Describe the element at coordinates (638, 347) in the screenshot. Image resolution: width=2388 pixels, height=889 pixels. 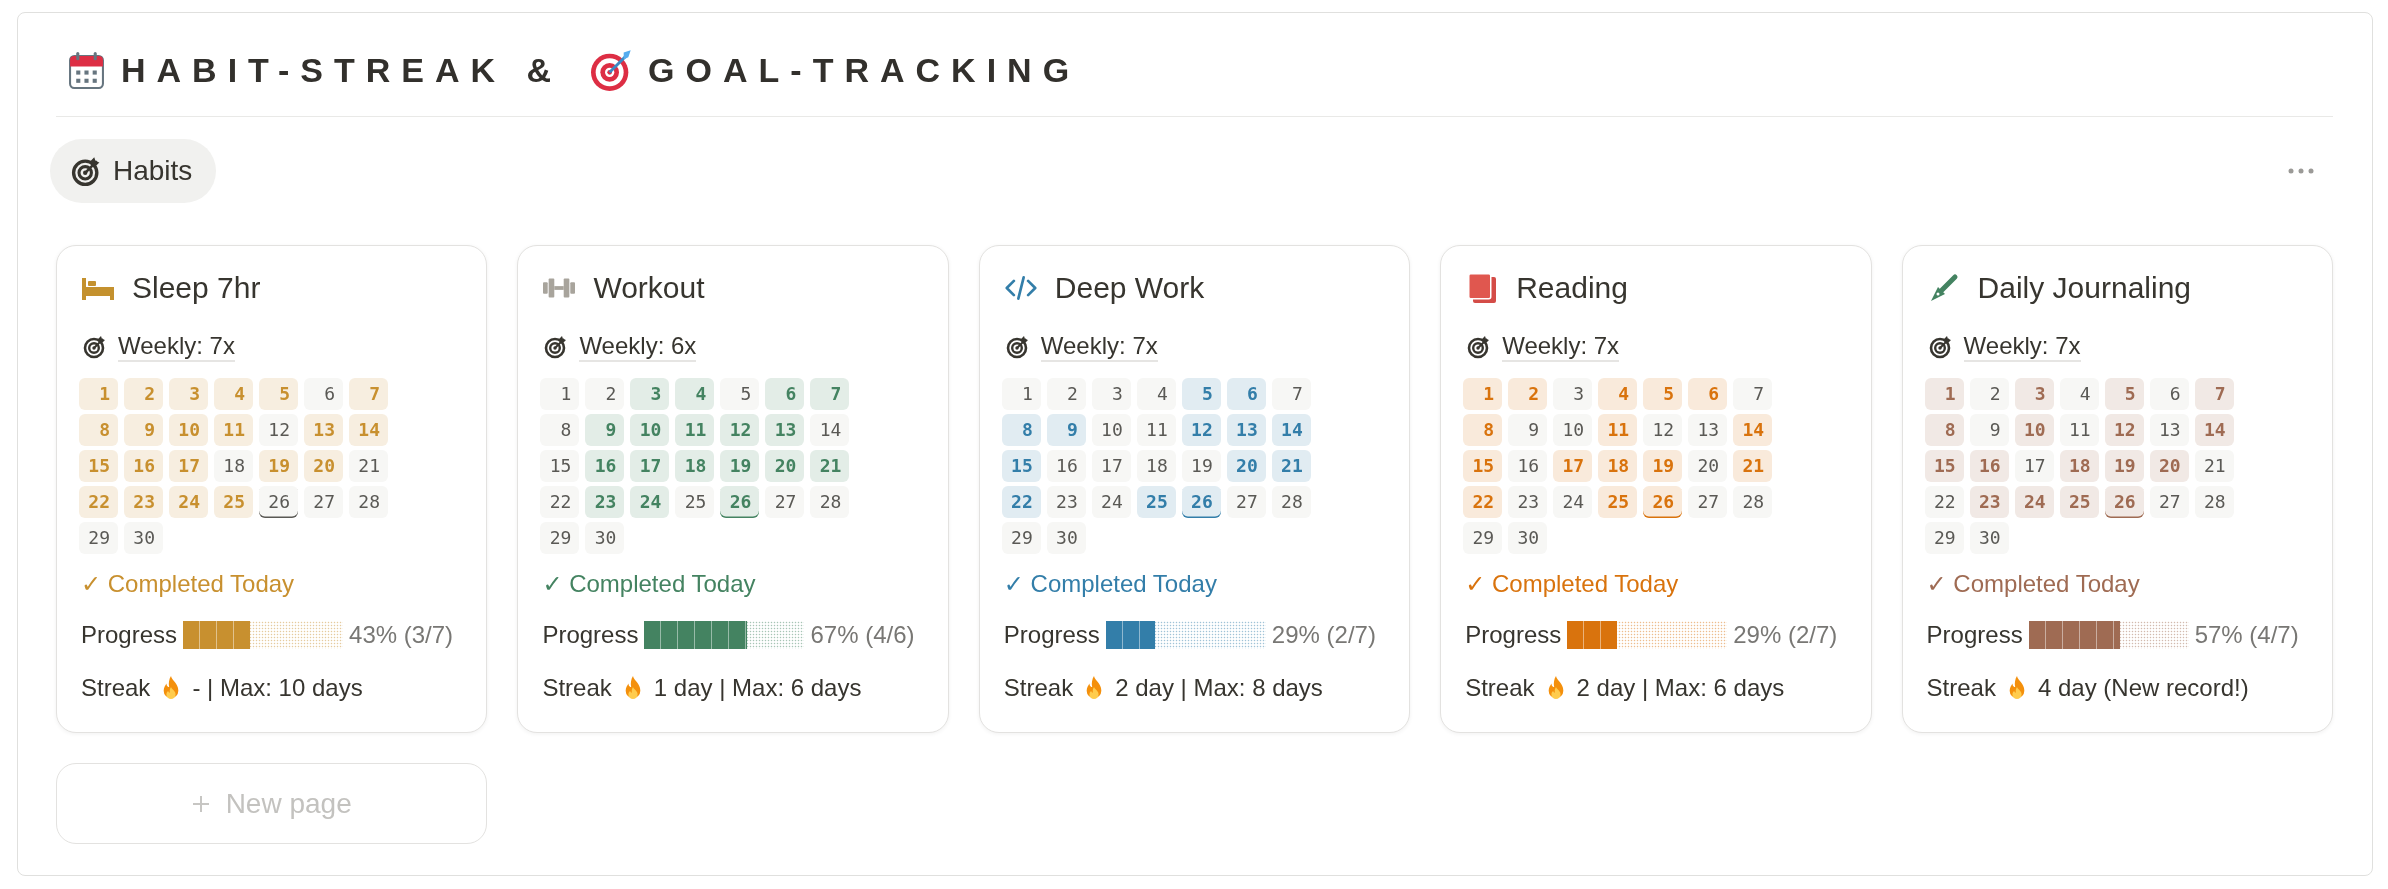
I see `weekly-goal-text: Weekly: 6x` at that location.